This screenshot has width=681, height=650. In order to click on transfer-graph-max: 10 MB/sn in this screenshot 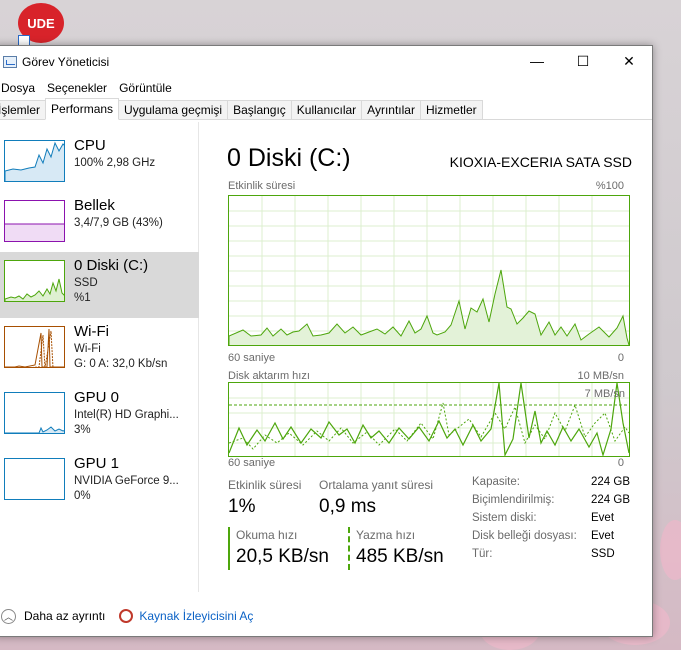, I will do `click(600, 376)`.